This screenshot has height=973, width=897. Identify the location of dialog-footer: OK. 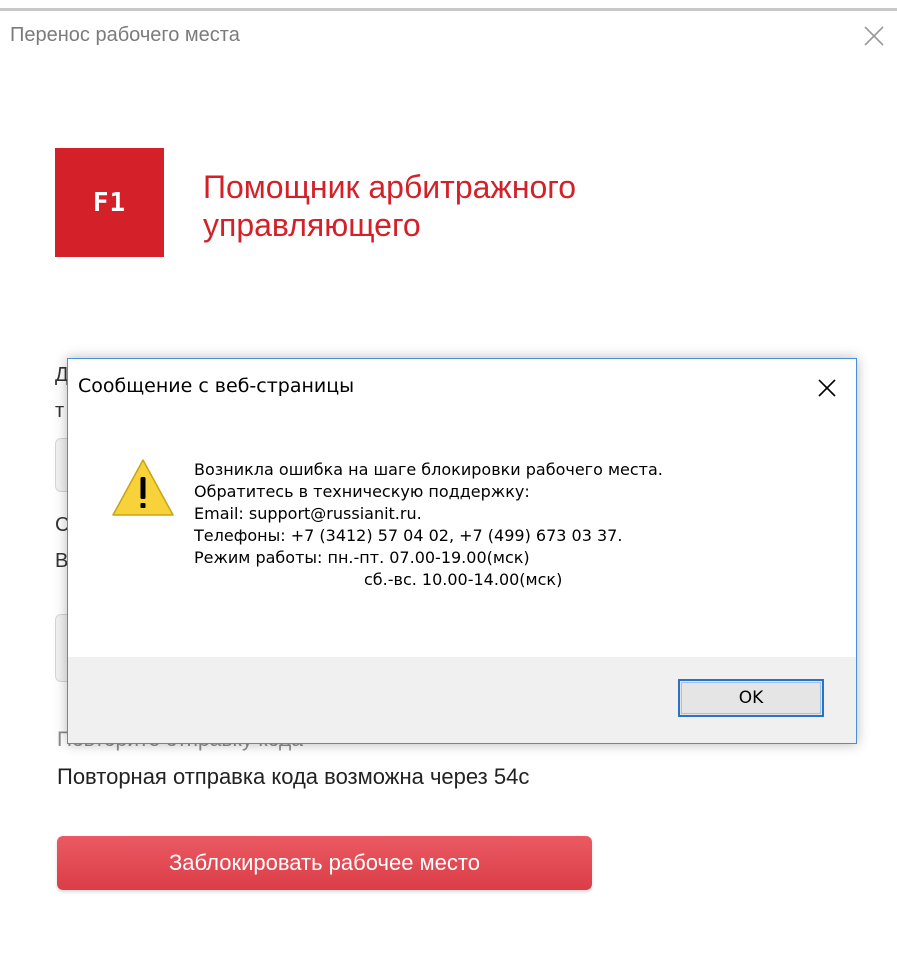
(462, 700).